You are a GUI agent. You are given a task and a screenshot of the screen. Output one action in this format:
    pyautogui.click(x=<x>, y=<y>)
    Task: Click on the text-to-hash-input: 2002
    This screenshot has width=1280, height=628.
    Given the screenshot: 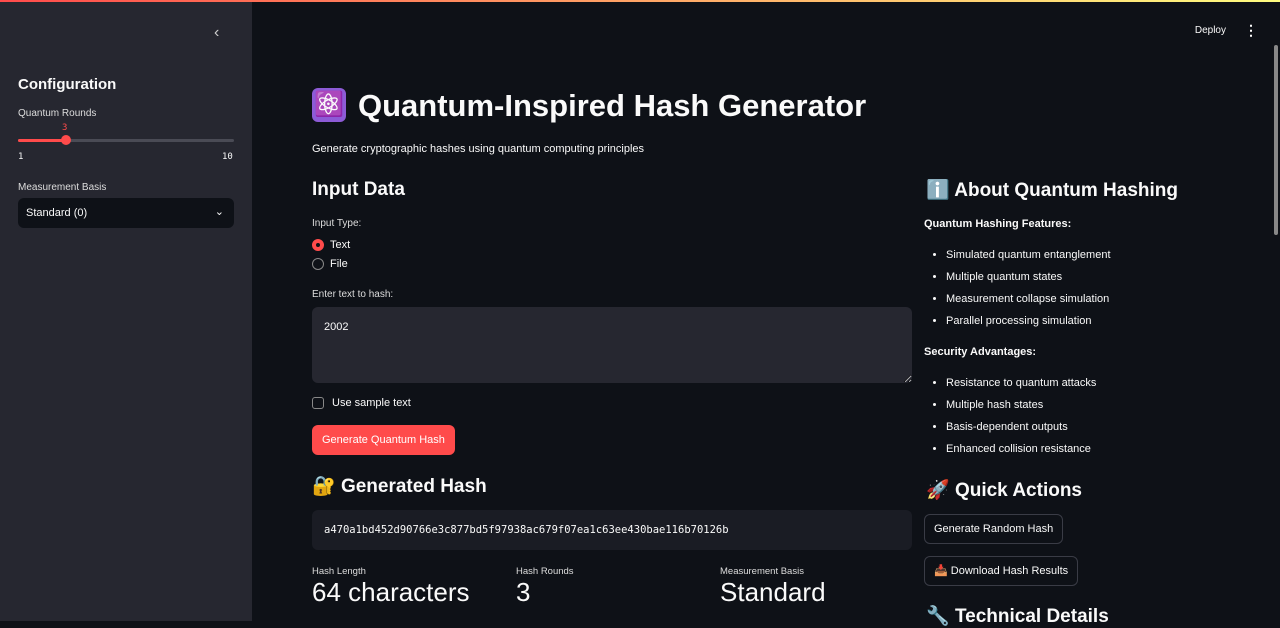 What is the action you would take?
    pyautogui.click(x=612, y=345)
    